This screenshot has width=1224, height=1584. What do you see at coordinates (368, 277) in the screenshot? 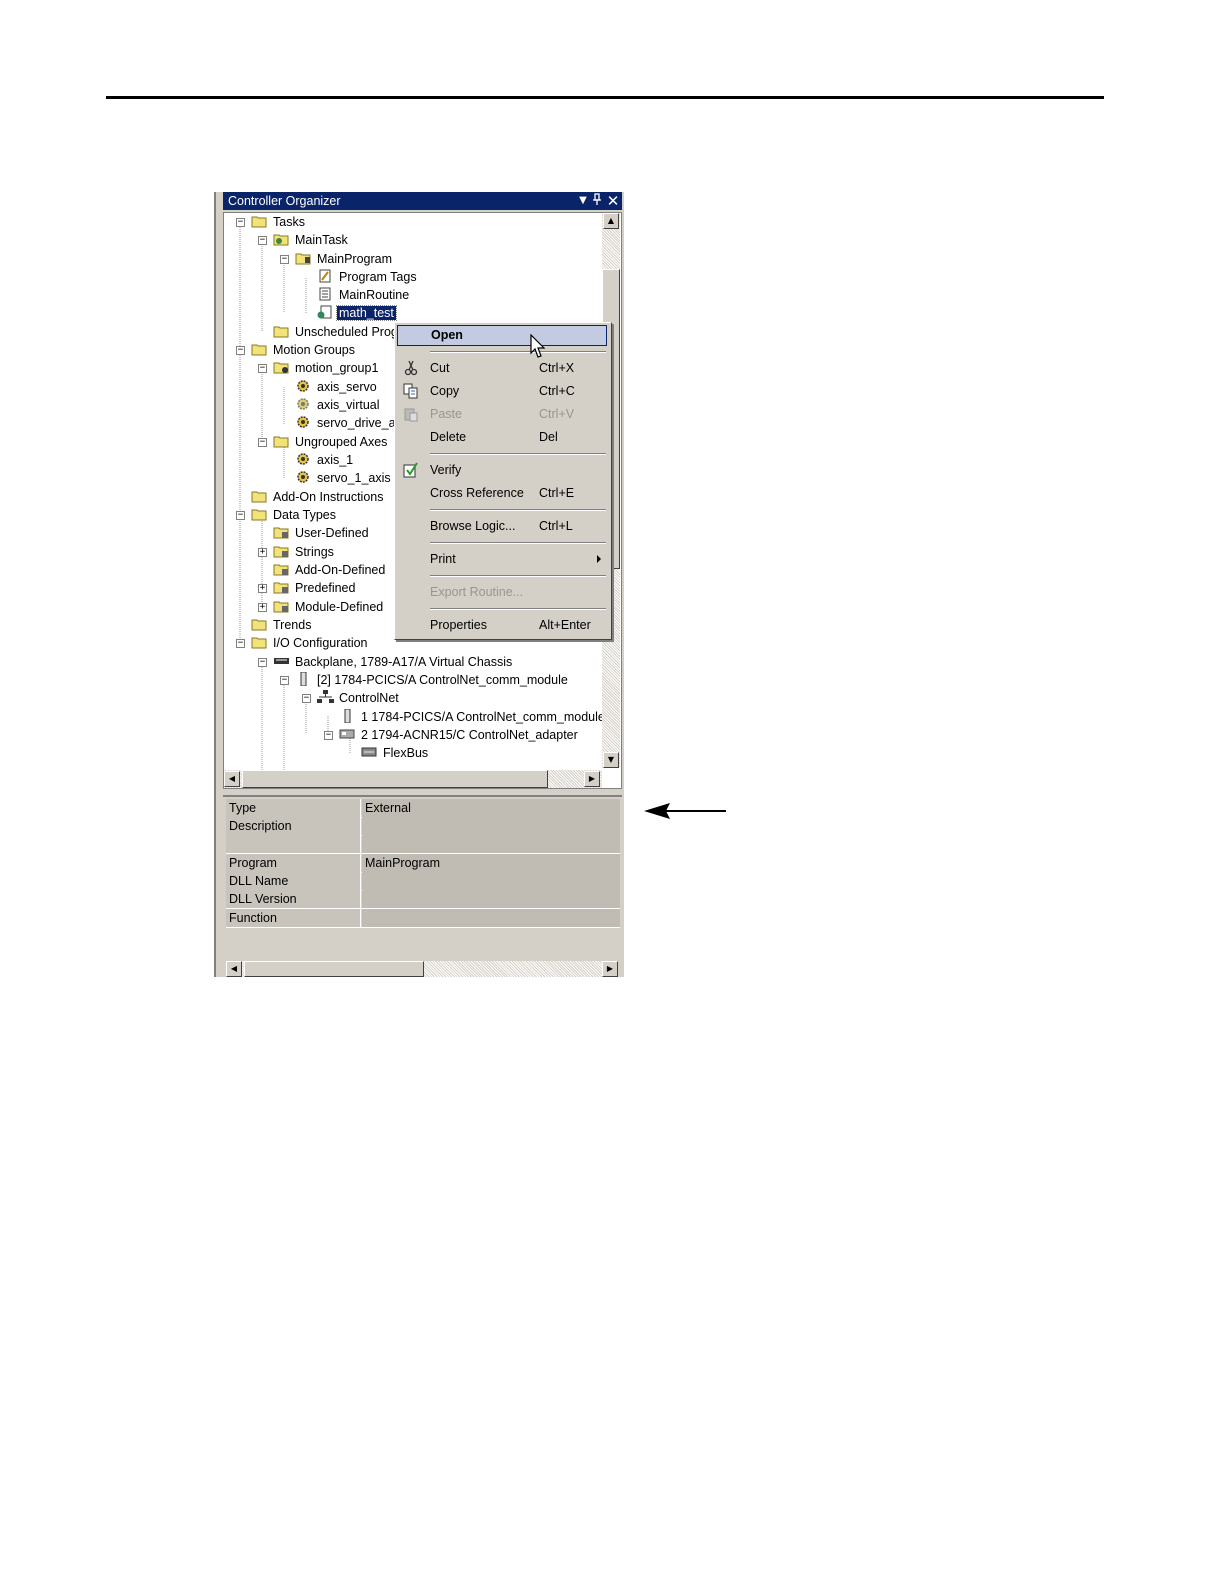
I see `tree-item-program-tags: Program Tags` at bounding box center [368, 277].